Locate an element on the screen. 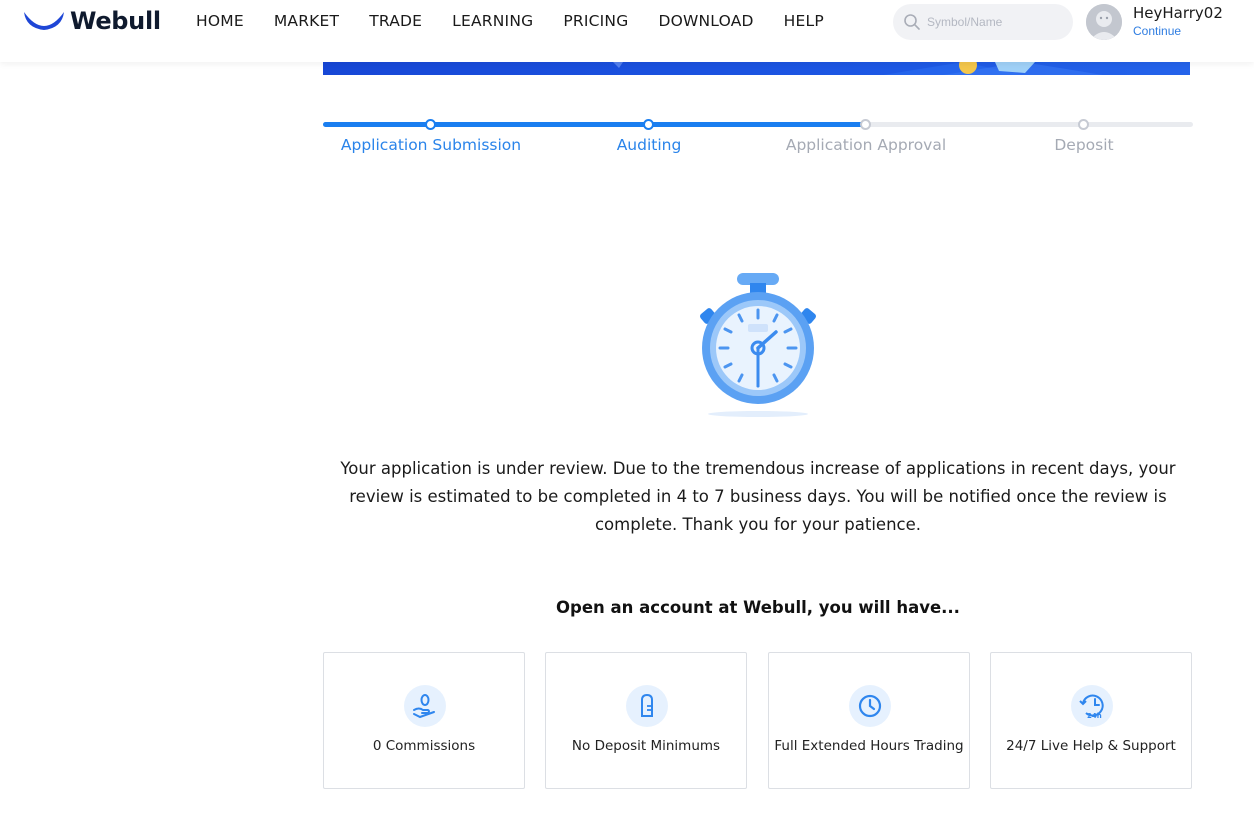  svg-text: 24h is located at coordinates (1094, 716).